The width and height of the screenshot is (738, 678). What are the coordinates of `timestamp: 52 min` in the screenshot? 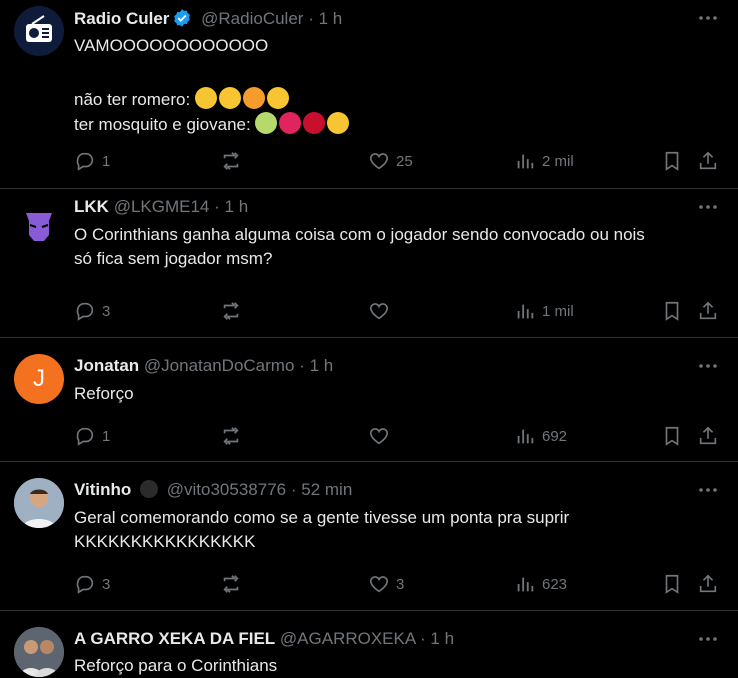 It's located at (326, 489).